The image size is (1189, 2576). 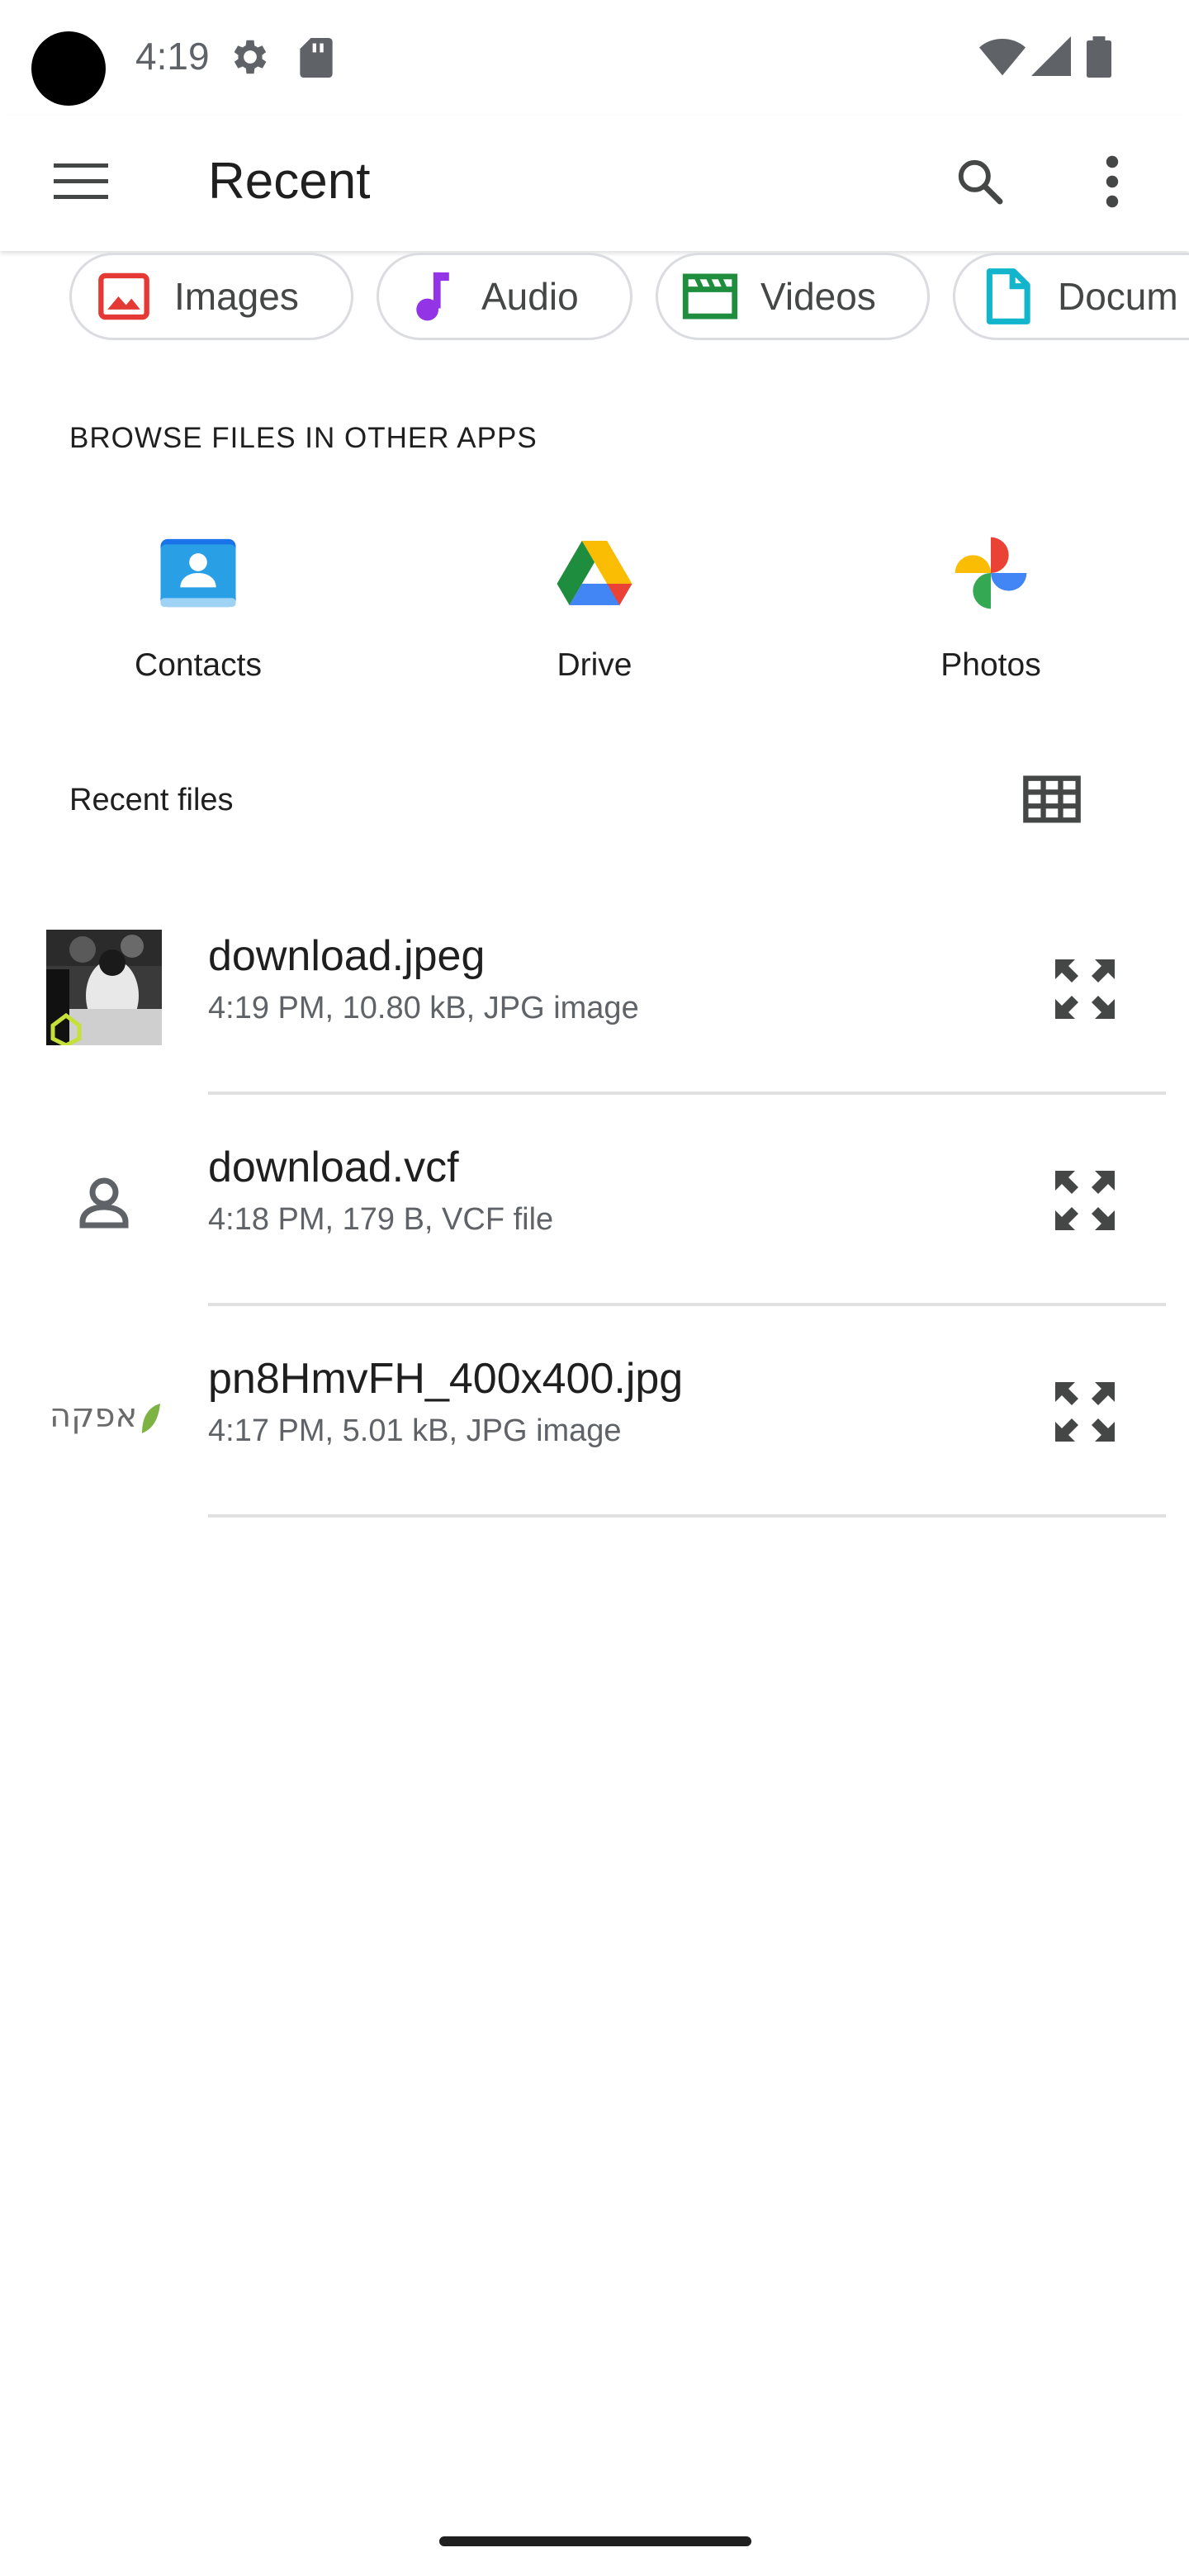 What do you see at coordinates (1052, 799) in the screenshot?
I see `grid-view-icon` at bounding box center [1052, 799].